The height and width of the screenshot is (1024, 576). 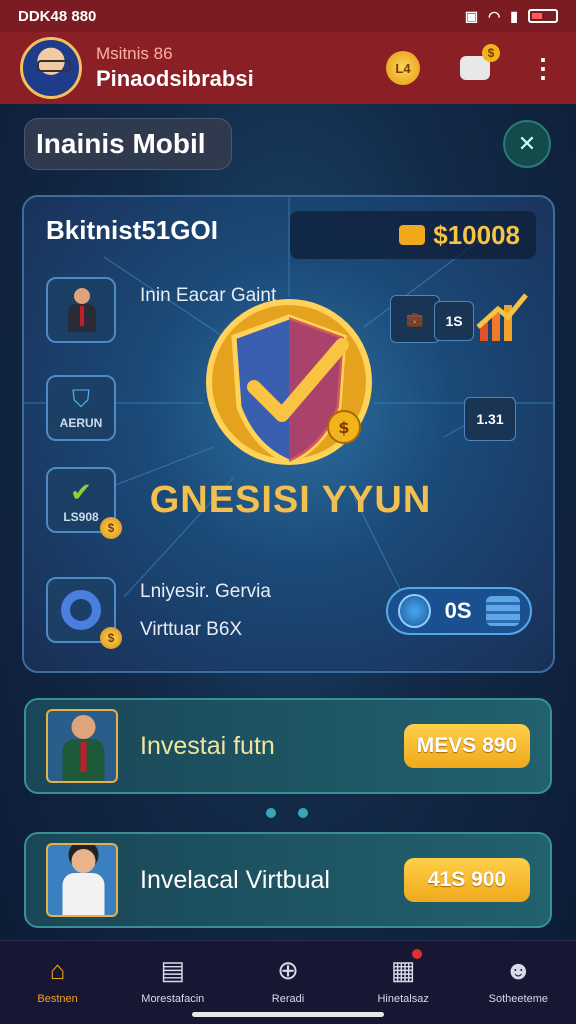 I want to click on growth-chart-icon, so click(x=502, y=317).